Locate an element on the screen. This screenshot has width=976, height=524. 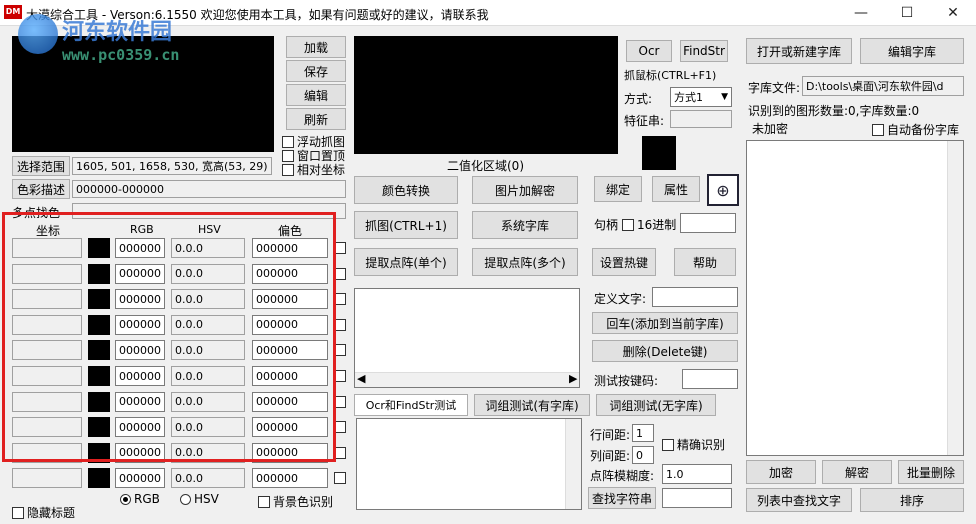
maximize-button: ☐ is located at coordinates (907, 13).